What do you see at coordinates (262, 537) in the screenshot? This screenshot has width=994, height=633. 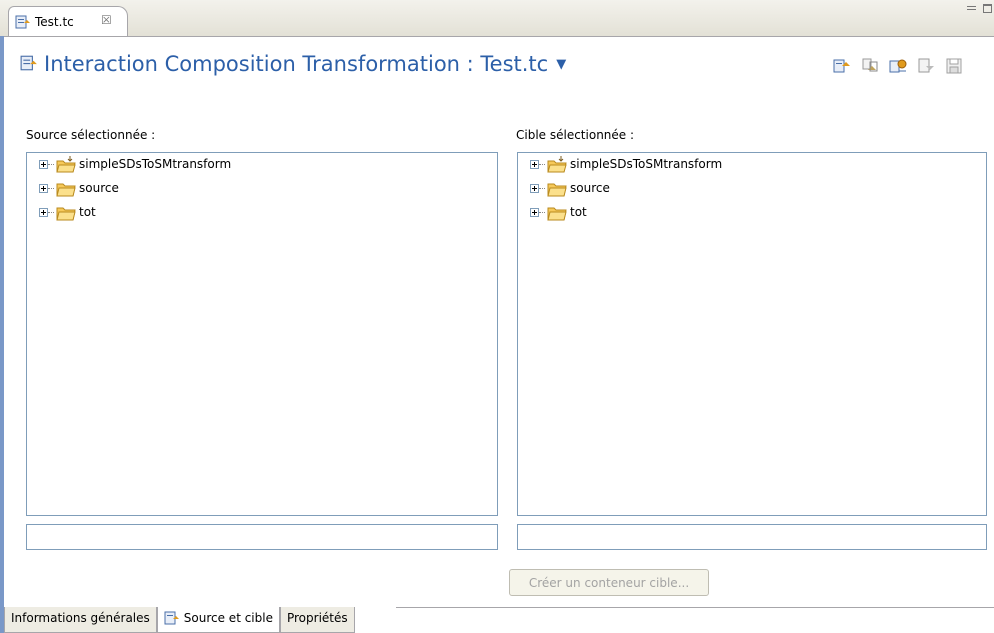 I see `source-path-field` at bounding box center [262, 537].